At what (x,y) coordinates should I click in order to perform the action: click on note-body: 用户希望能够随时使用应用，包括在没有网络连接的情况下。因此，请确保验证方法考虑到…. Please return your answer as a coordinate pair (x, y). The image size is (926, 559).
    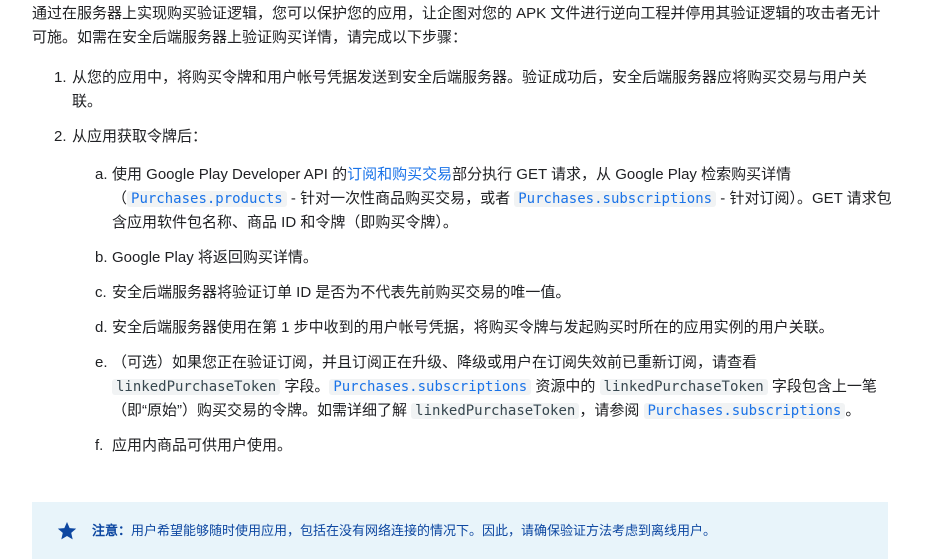
    Looking at the image, I should click on (424, 530).